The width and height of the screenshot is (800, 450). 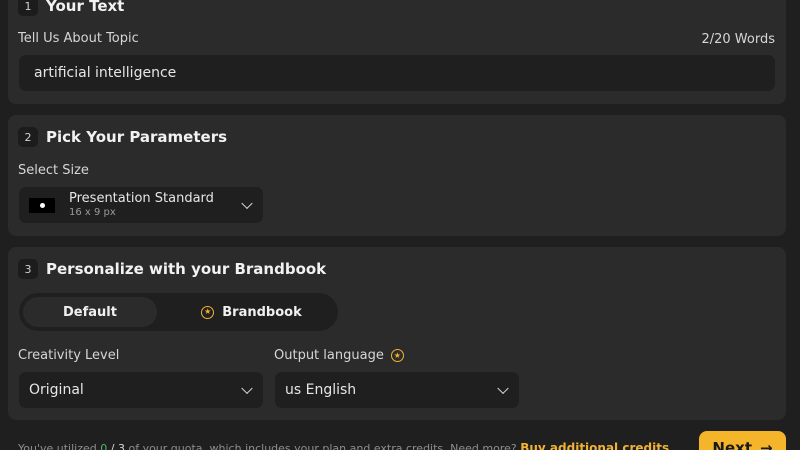 I want to click on next-button: Next →, so click(x=742, y=440).